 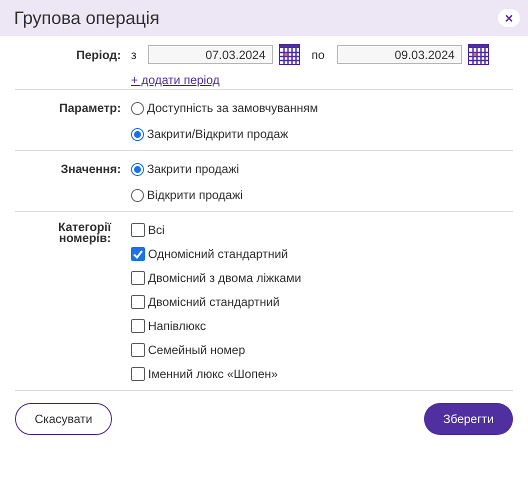 What do you see at coordinates (134, 55) in the screenshot?
I see `from-label: з` at bounding box center [134, 55].